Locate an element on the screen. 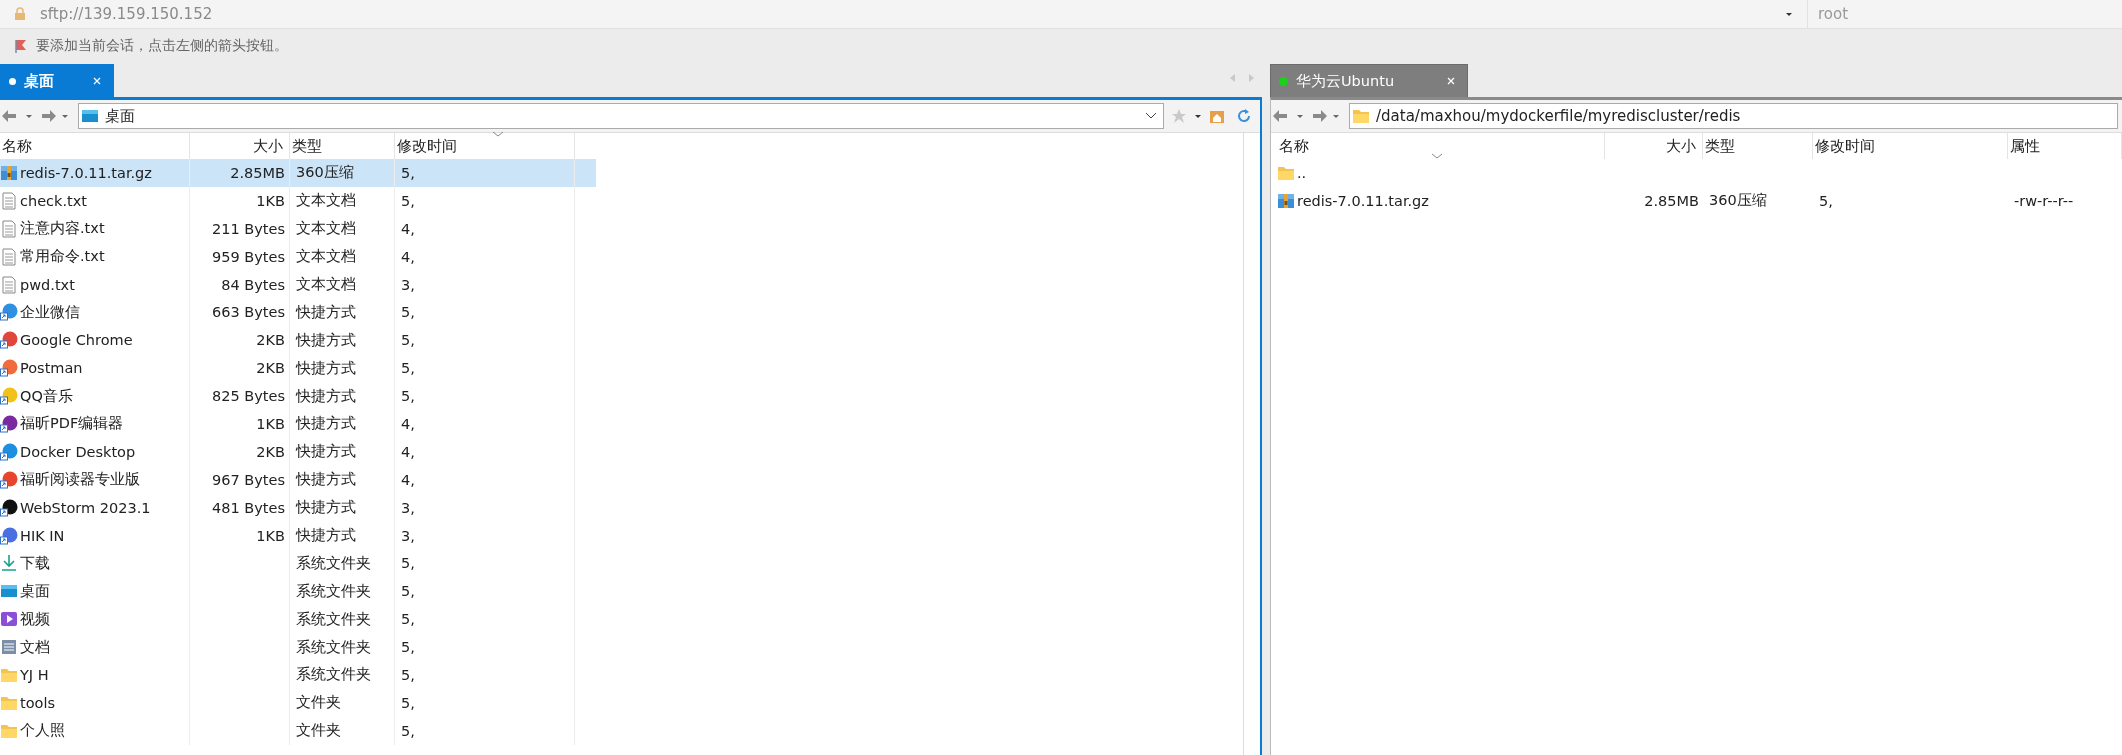  path-field: 桌面 is located at coordinates (621, 116).